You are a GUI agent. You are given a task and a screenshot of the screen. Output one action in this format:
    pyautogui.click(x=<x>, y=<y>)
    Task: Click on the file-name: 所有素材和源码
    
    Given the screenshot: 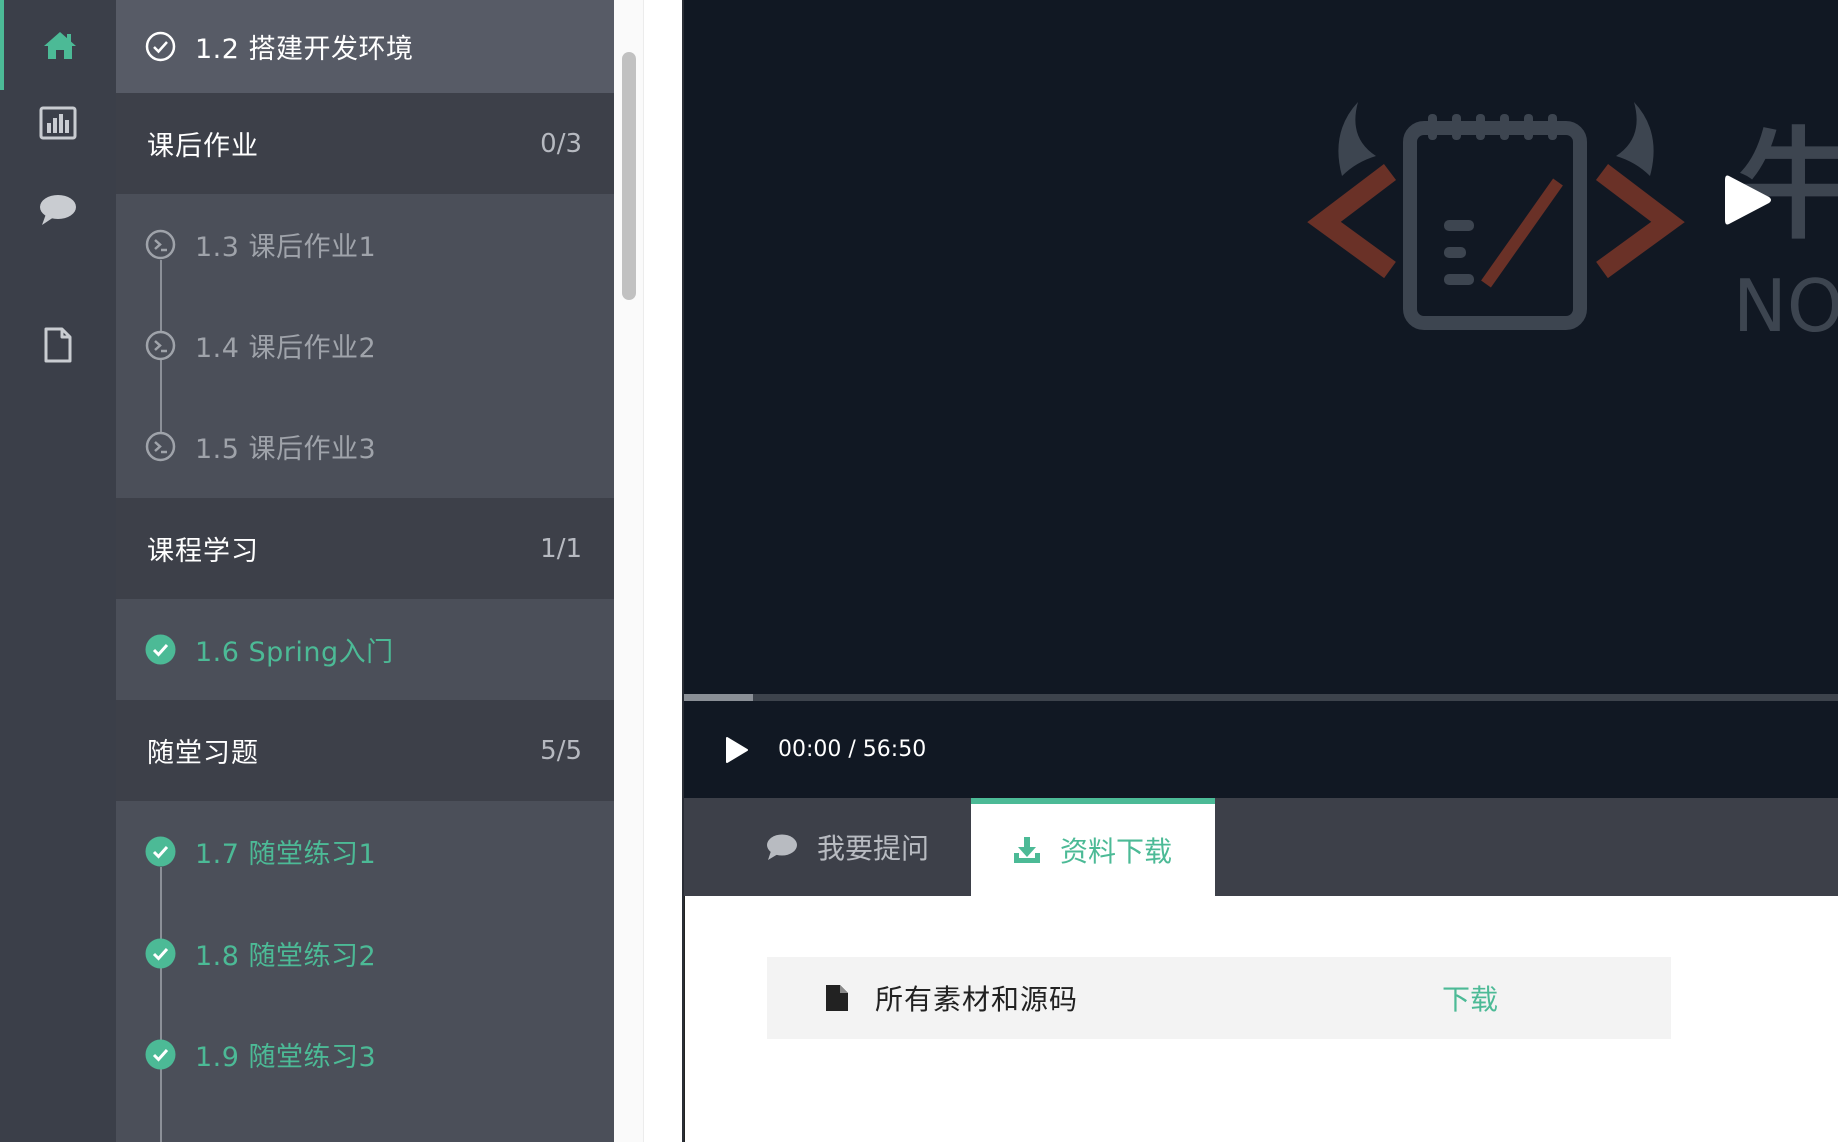 What is the action you would take?
    pyautogui.click(x=977, y=999)
    